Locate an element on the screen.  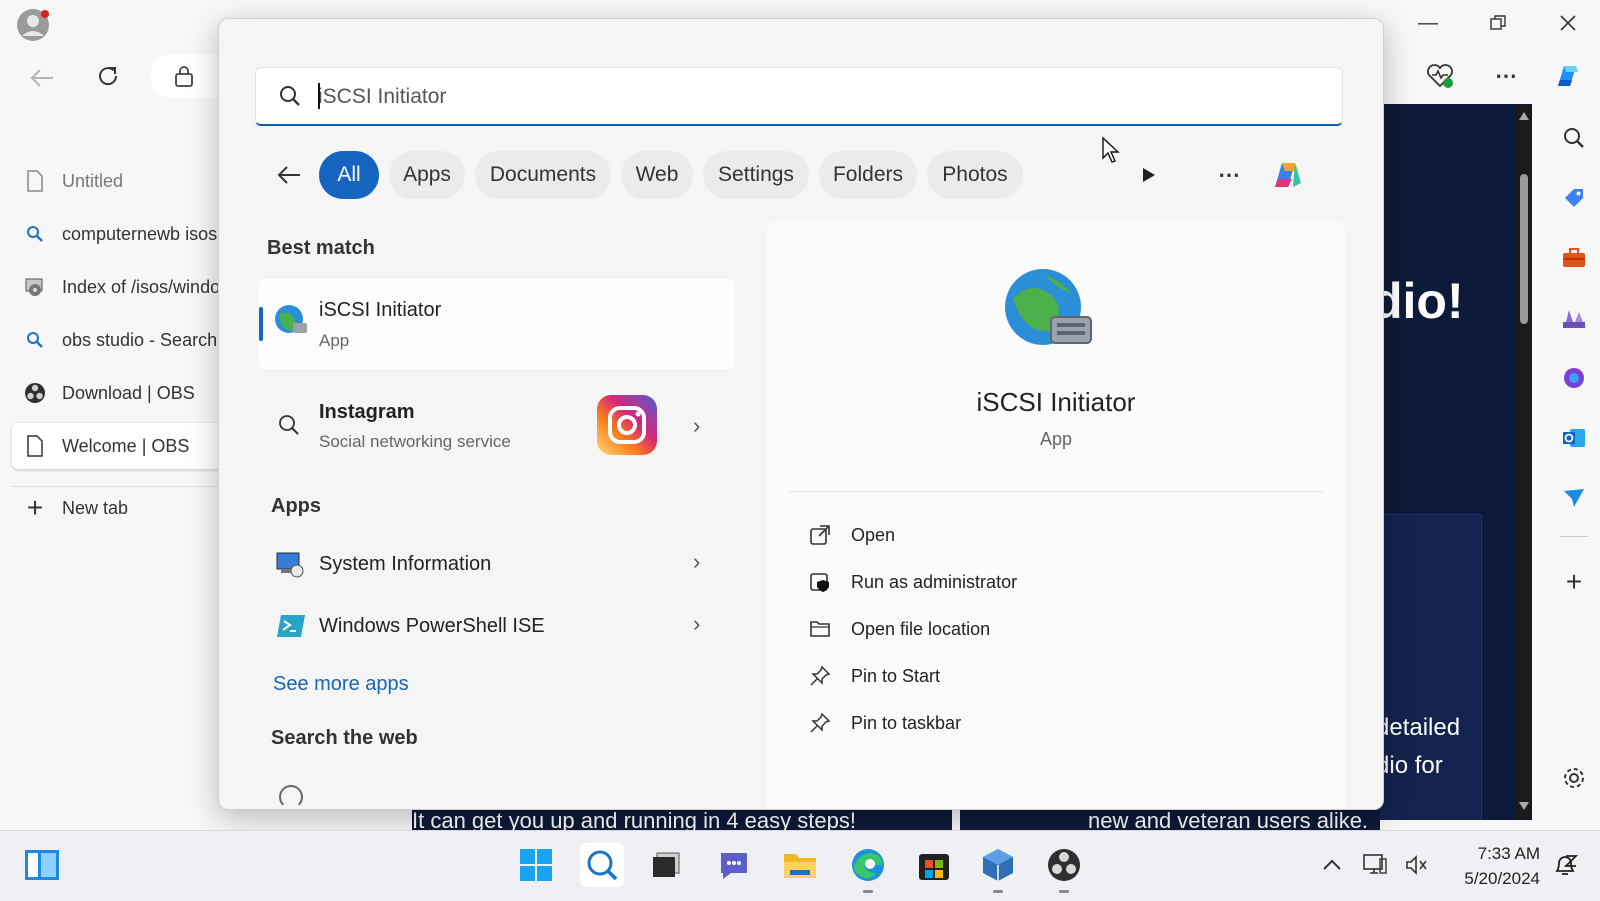
iscsi-initiator-large-icon is located at coordinates (1049, 315).